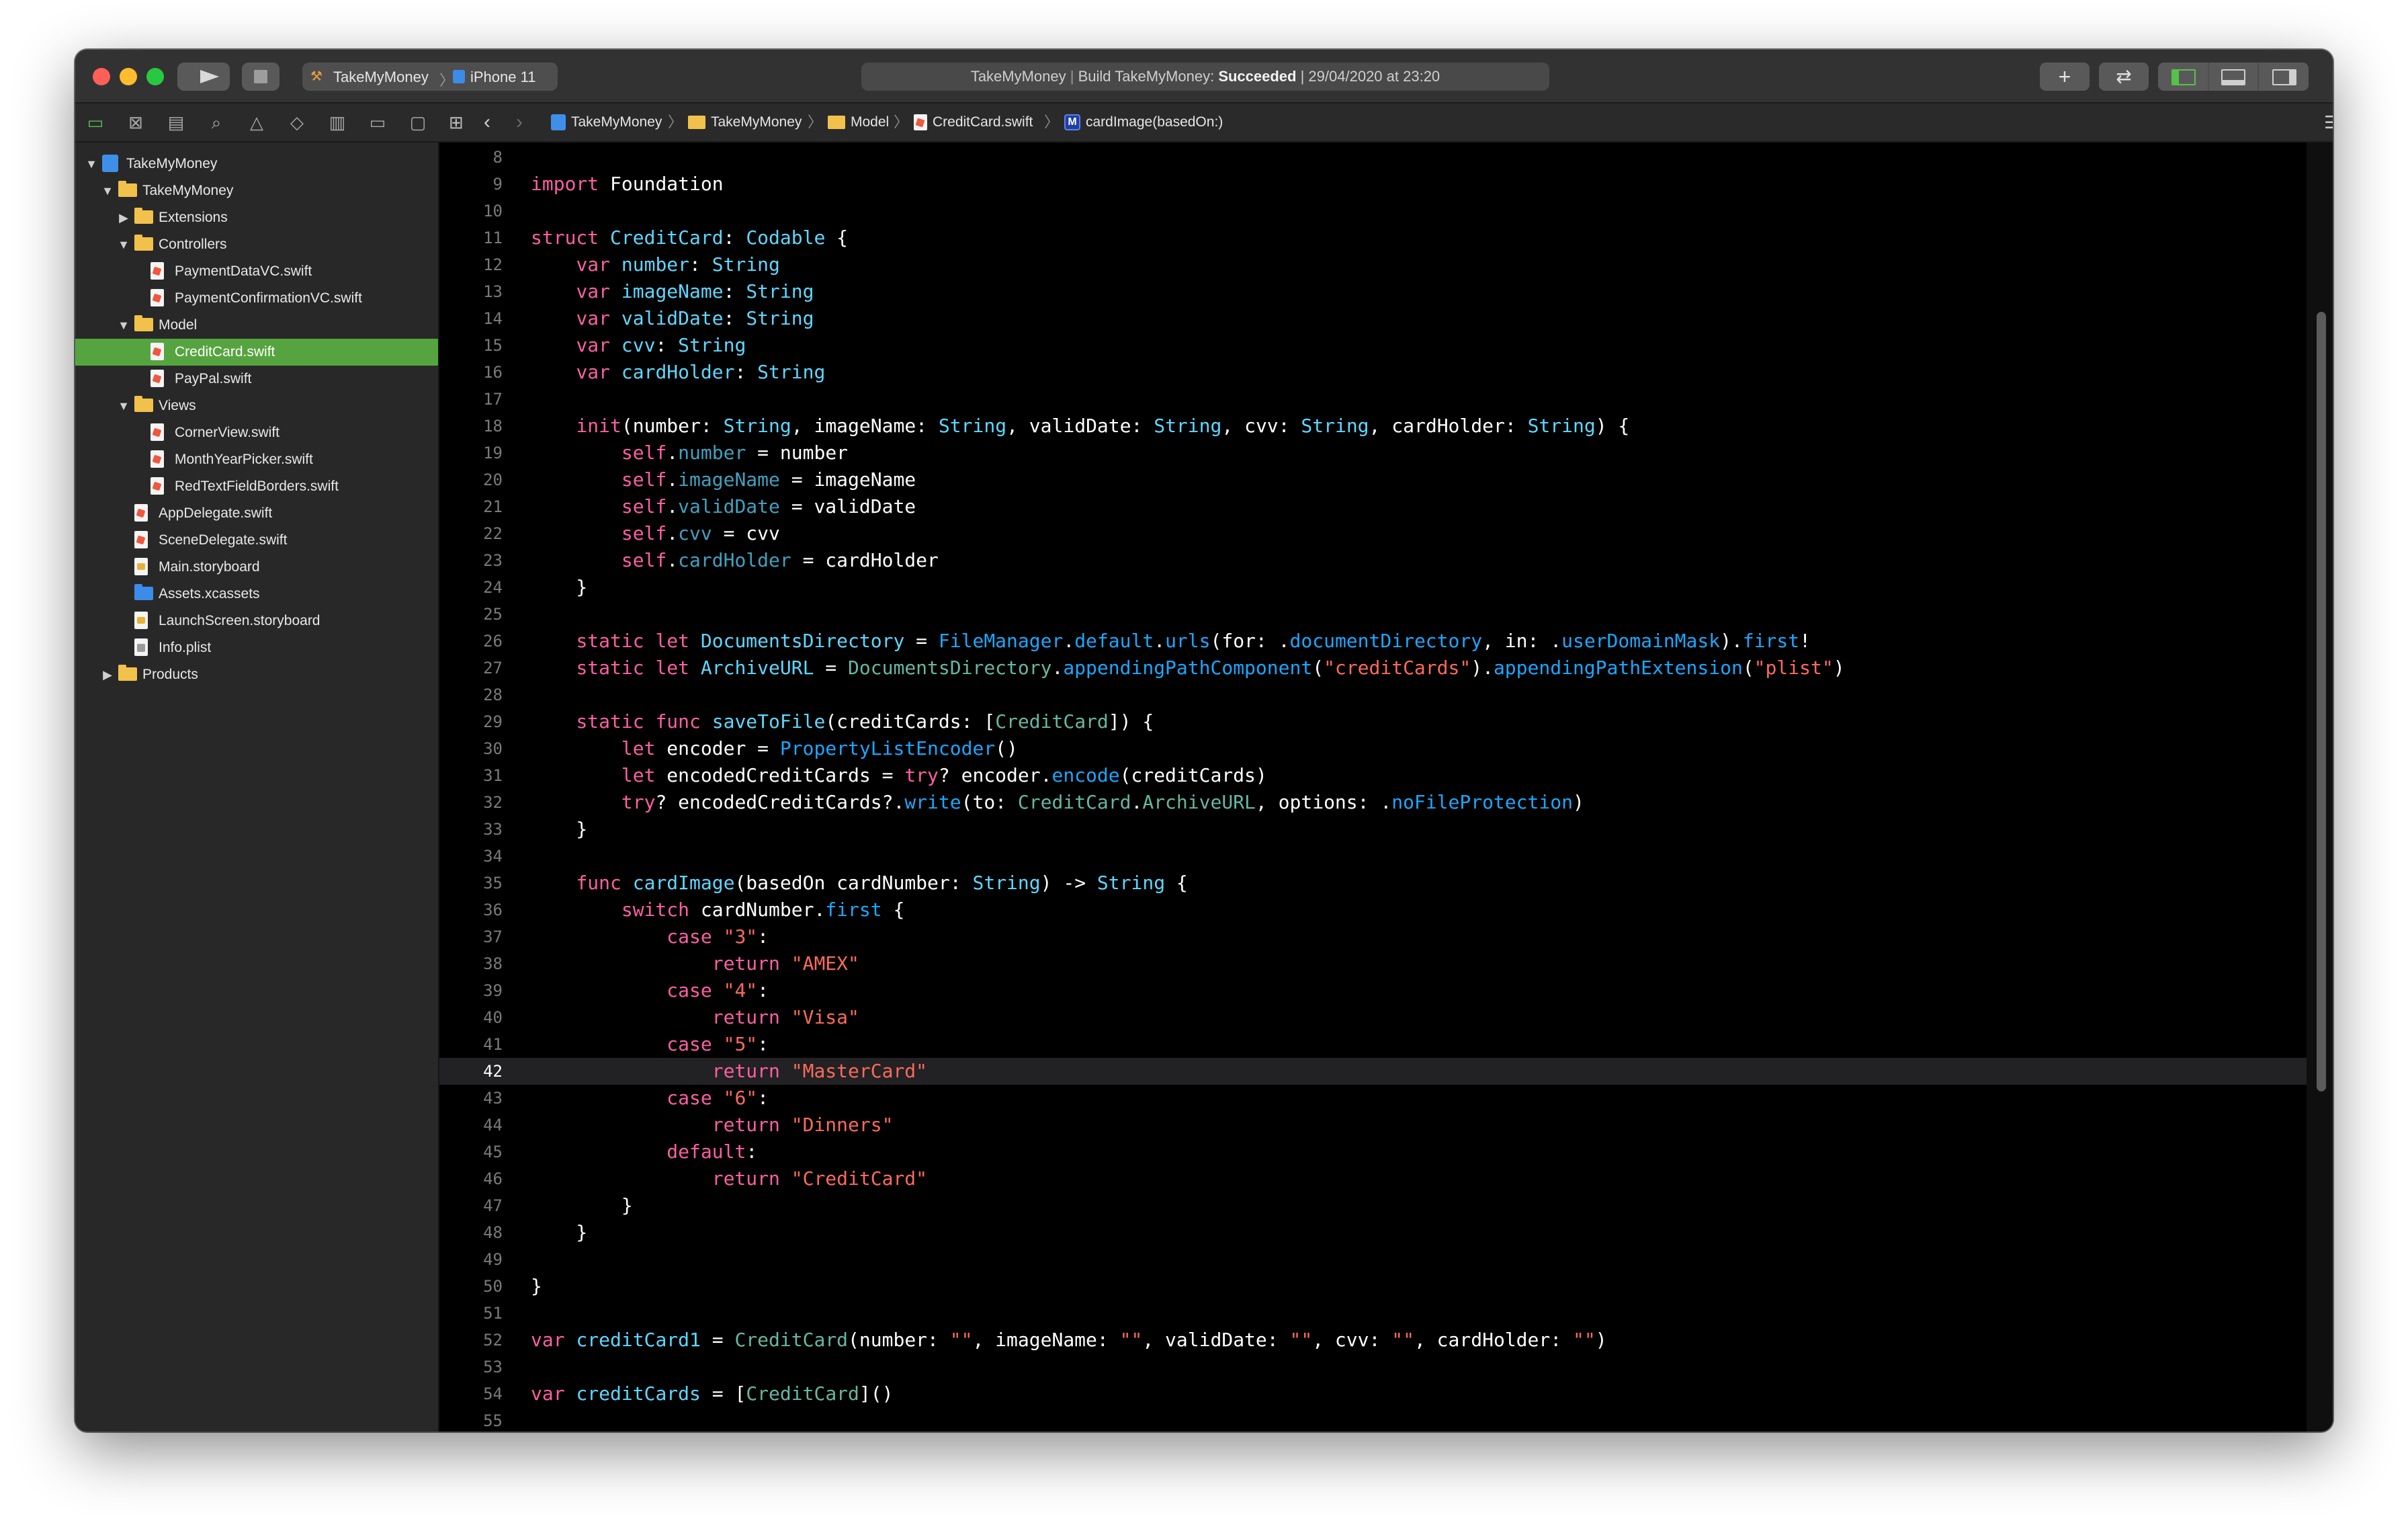  What do you see at coordinates (256, 379) in the screenshot?
I see `tree-file-row: PayPal.swift` at bounding box center [256, 379].